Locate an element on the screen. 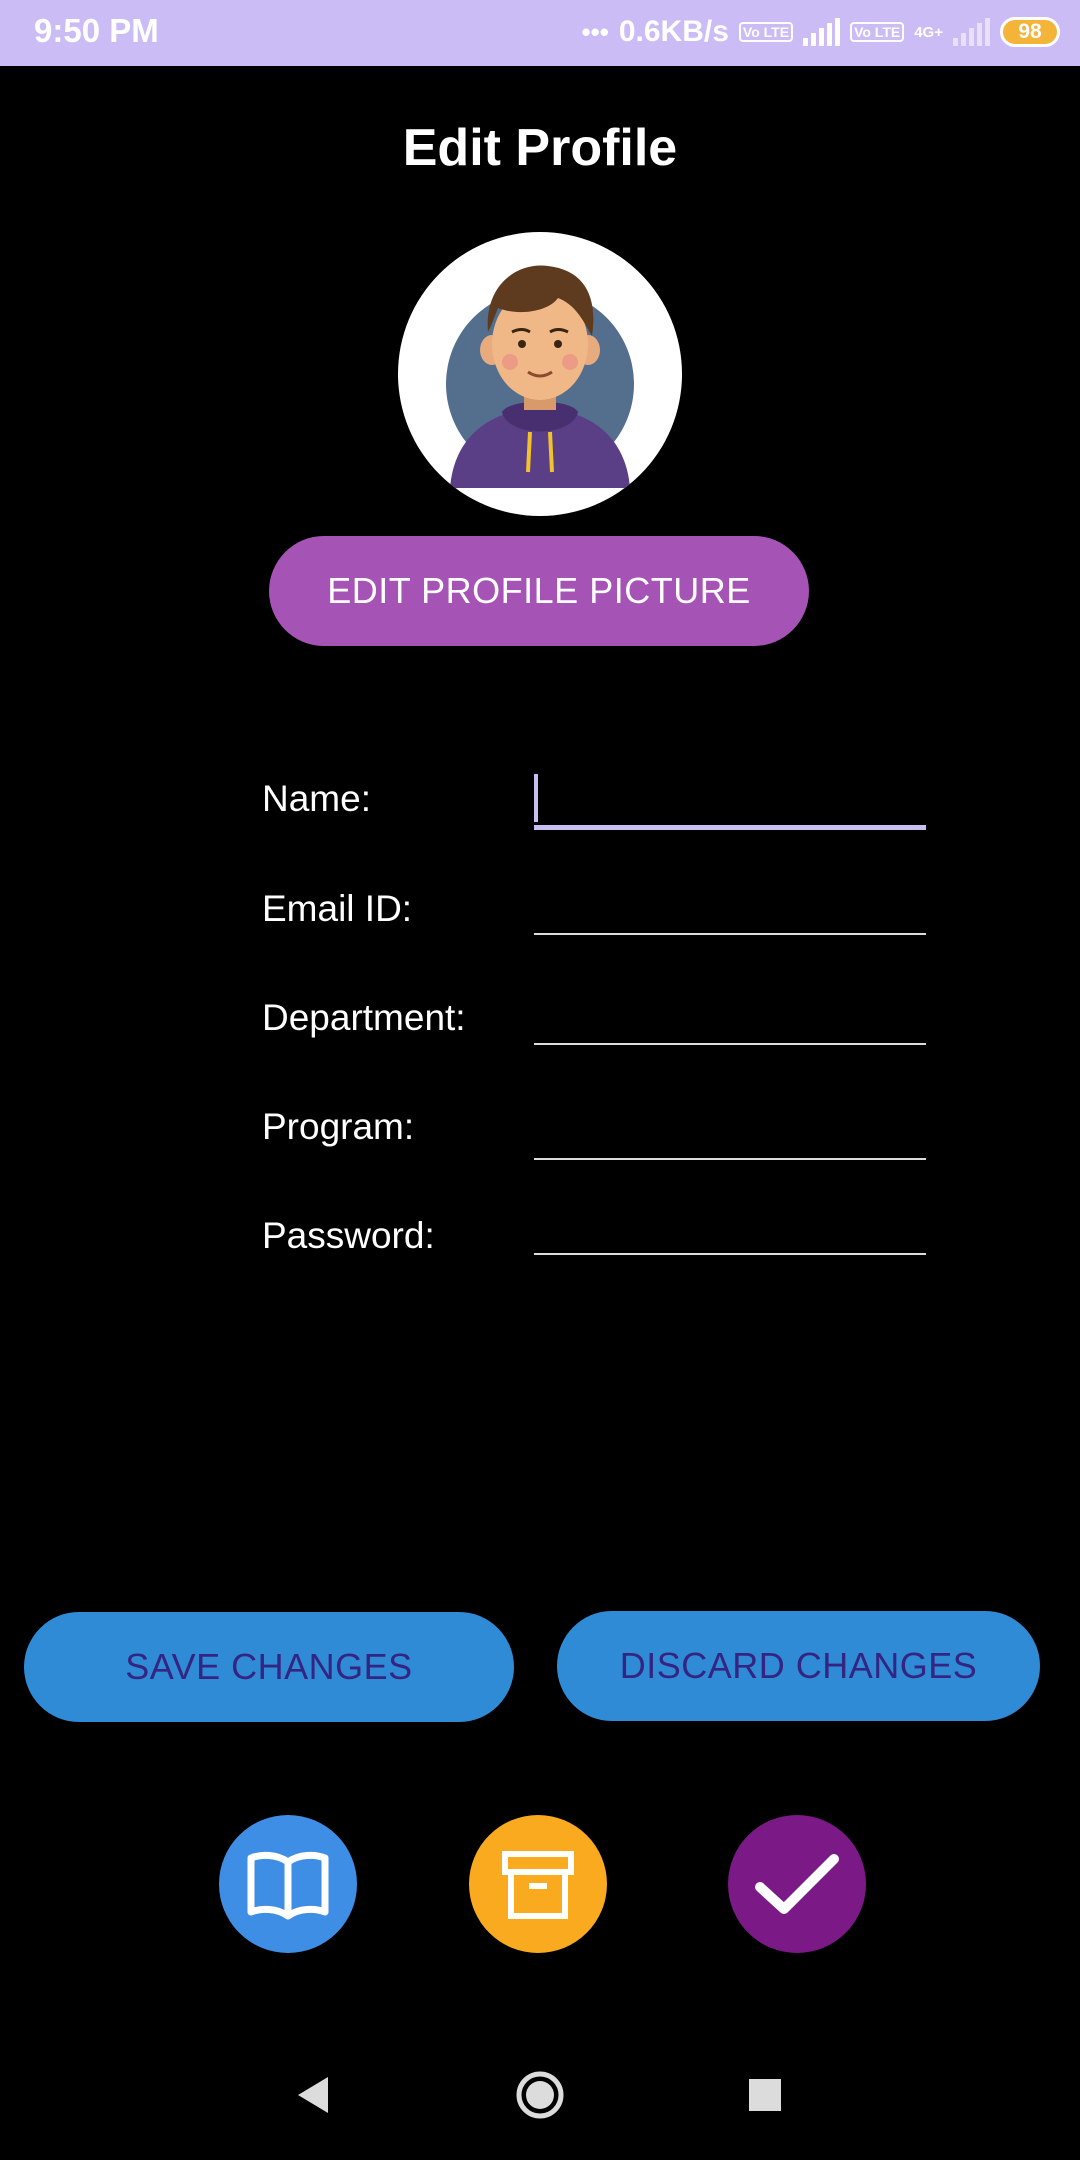 This screenshot has width=1080, height=2160. department-field is located at coordinates (730, 1044).